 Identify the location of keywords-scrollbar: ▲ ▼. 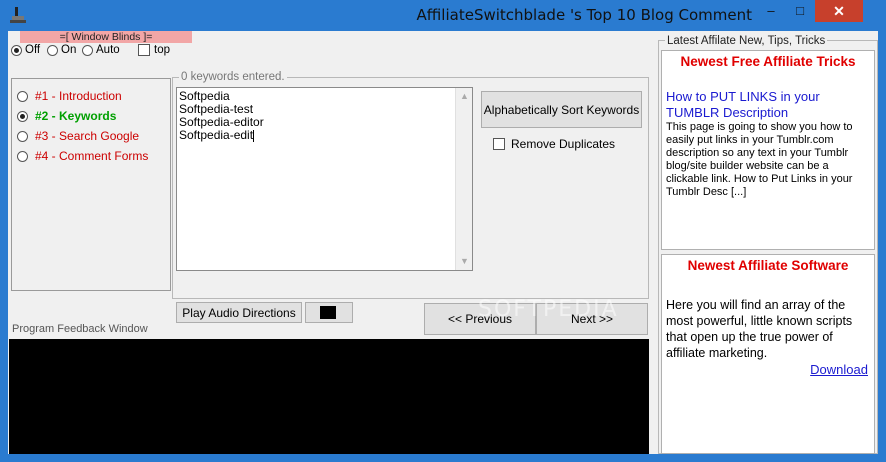
(463, 179).